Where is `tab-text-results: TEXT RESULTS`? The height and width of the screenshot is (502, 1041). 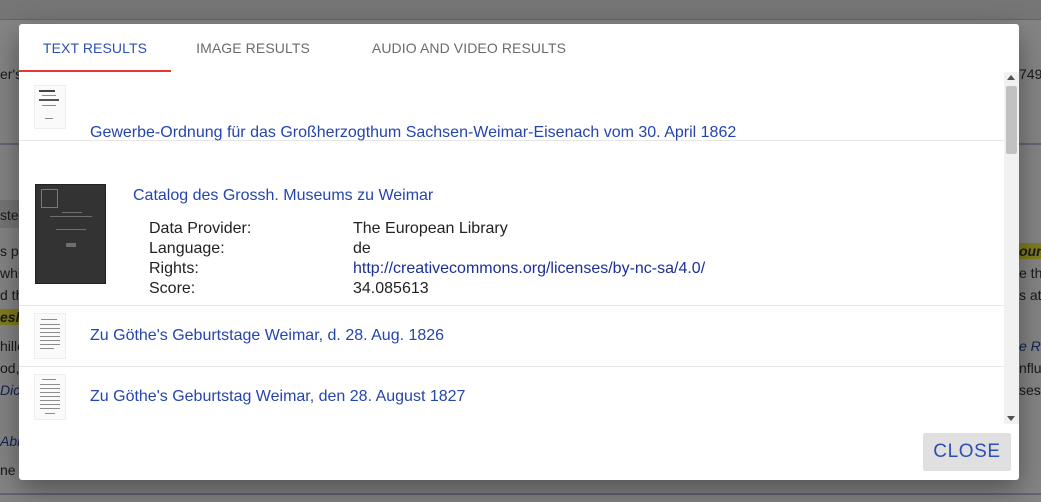 tab-text-results: TEXT RESULTS is located at coordinates (95, 48).